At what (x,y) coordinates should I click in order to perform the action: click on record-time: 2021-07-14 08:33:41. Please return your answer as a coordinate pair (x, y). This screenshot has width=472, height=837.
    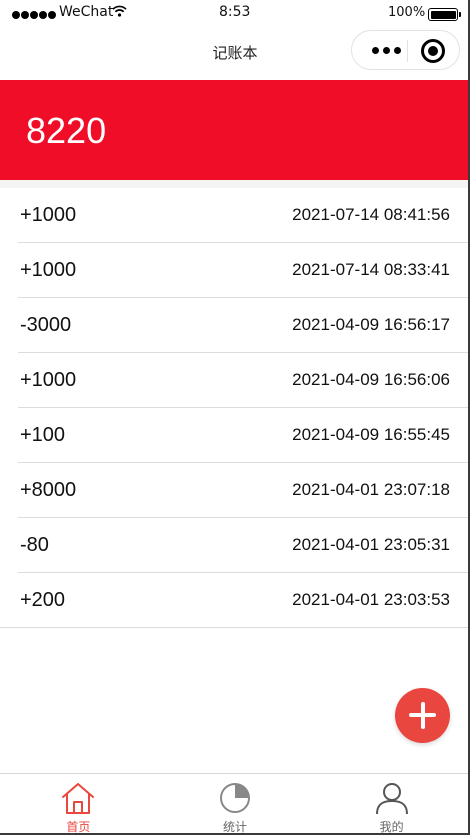
    Looking at the image, I should click on (371, 269).